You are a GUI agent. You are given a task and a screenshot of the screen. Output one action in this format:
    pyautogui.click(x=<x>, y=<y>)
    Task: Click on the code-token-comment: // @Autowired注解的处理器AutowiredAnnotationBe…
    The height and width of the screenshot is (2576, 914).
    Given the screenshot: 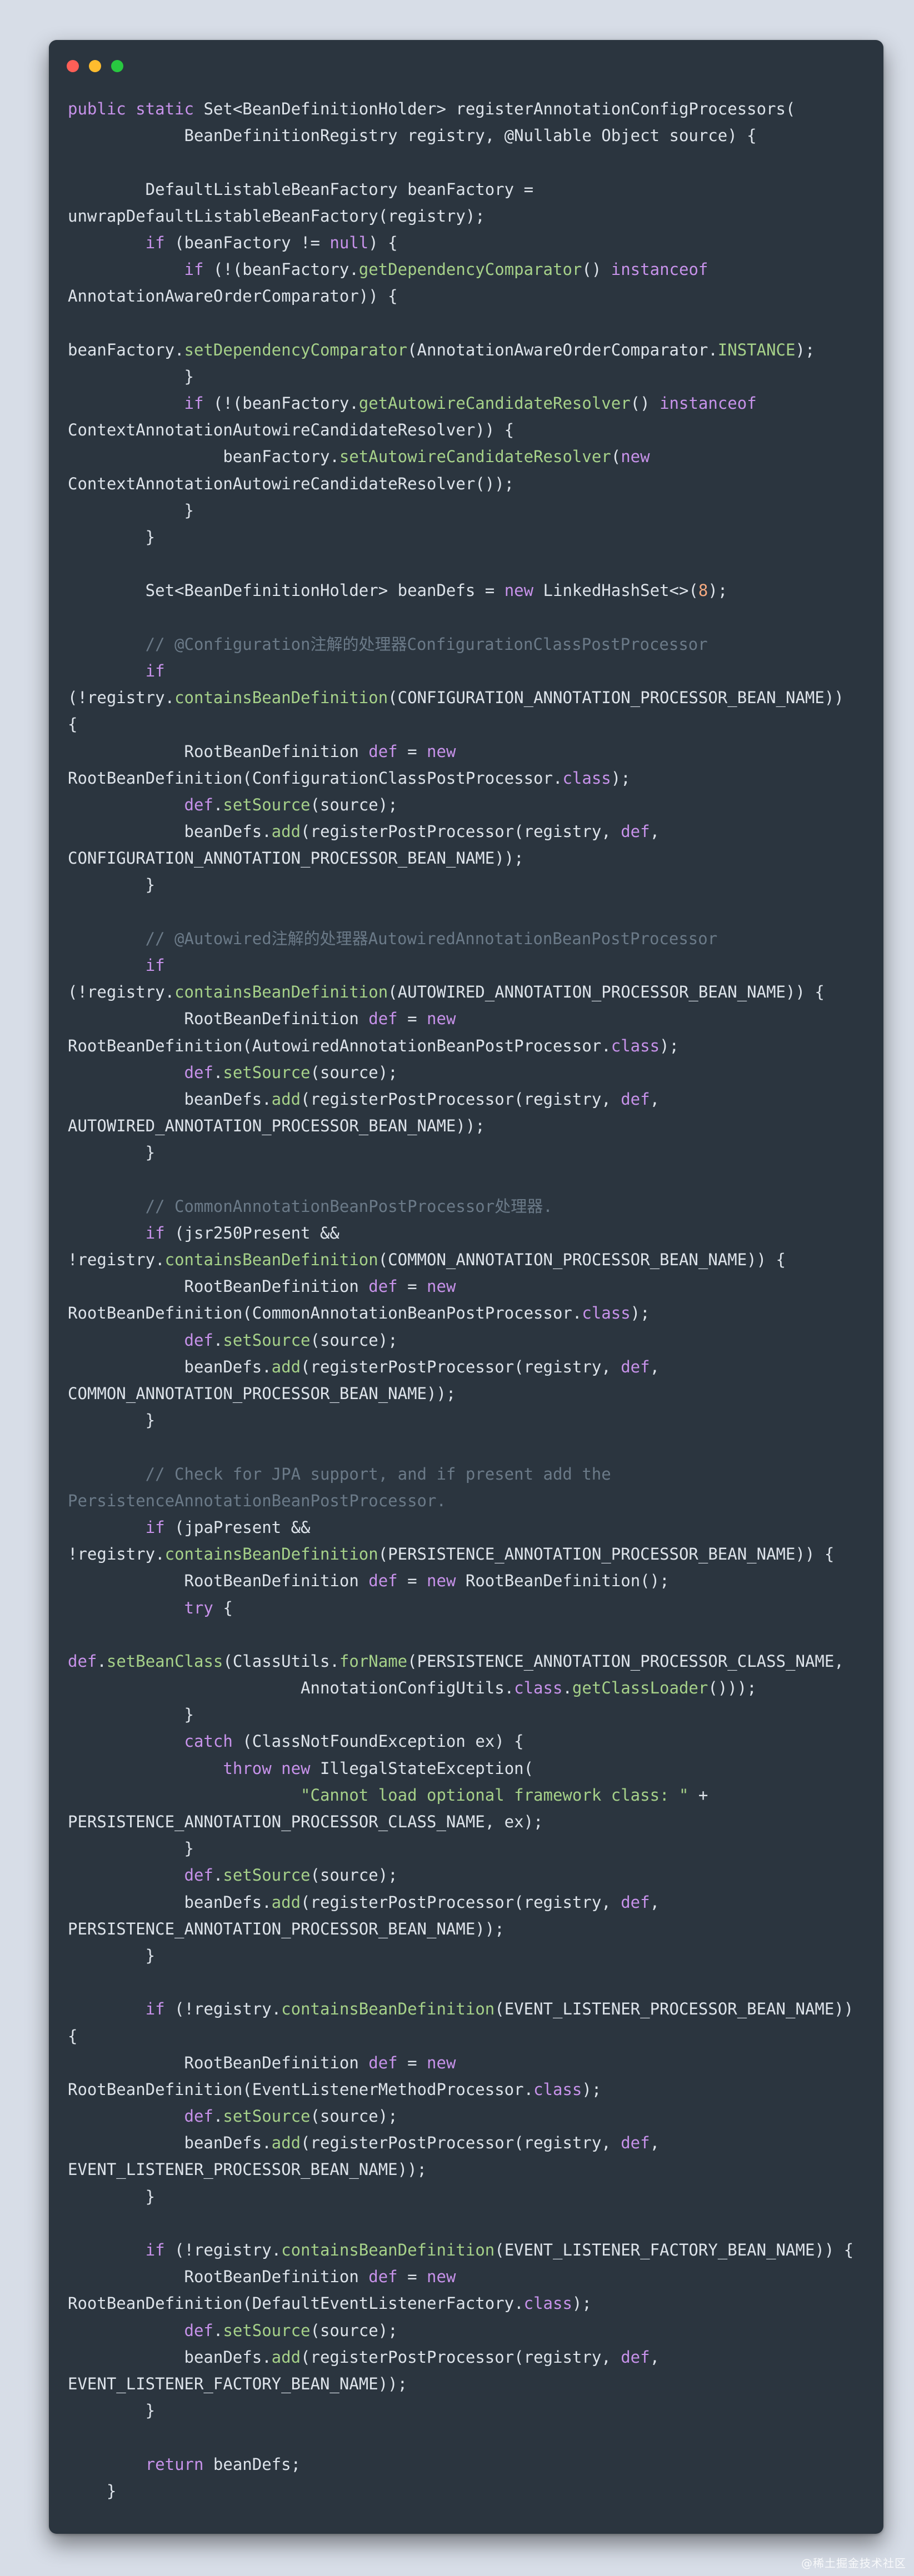 What is the action you would take?
    pyautogui.click(x=393, y=939)
    